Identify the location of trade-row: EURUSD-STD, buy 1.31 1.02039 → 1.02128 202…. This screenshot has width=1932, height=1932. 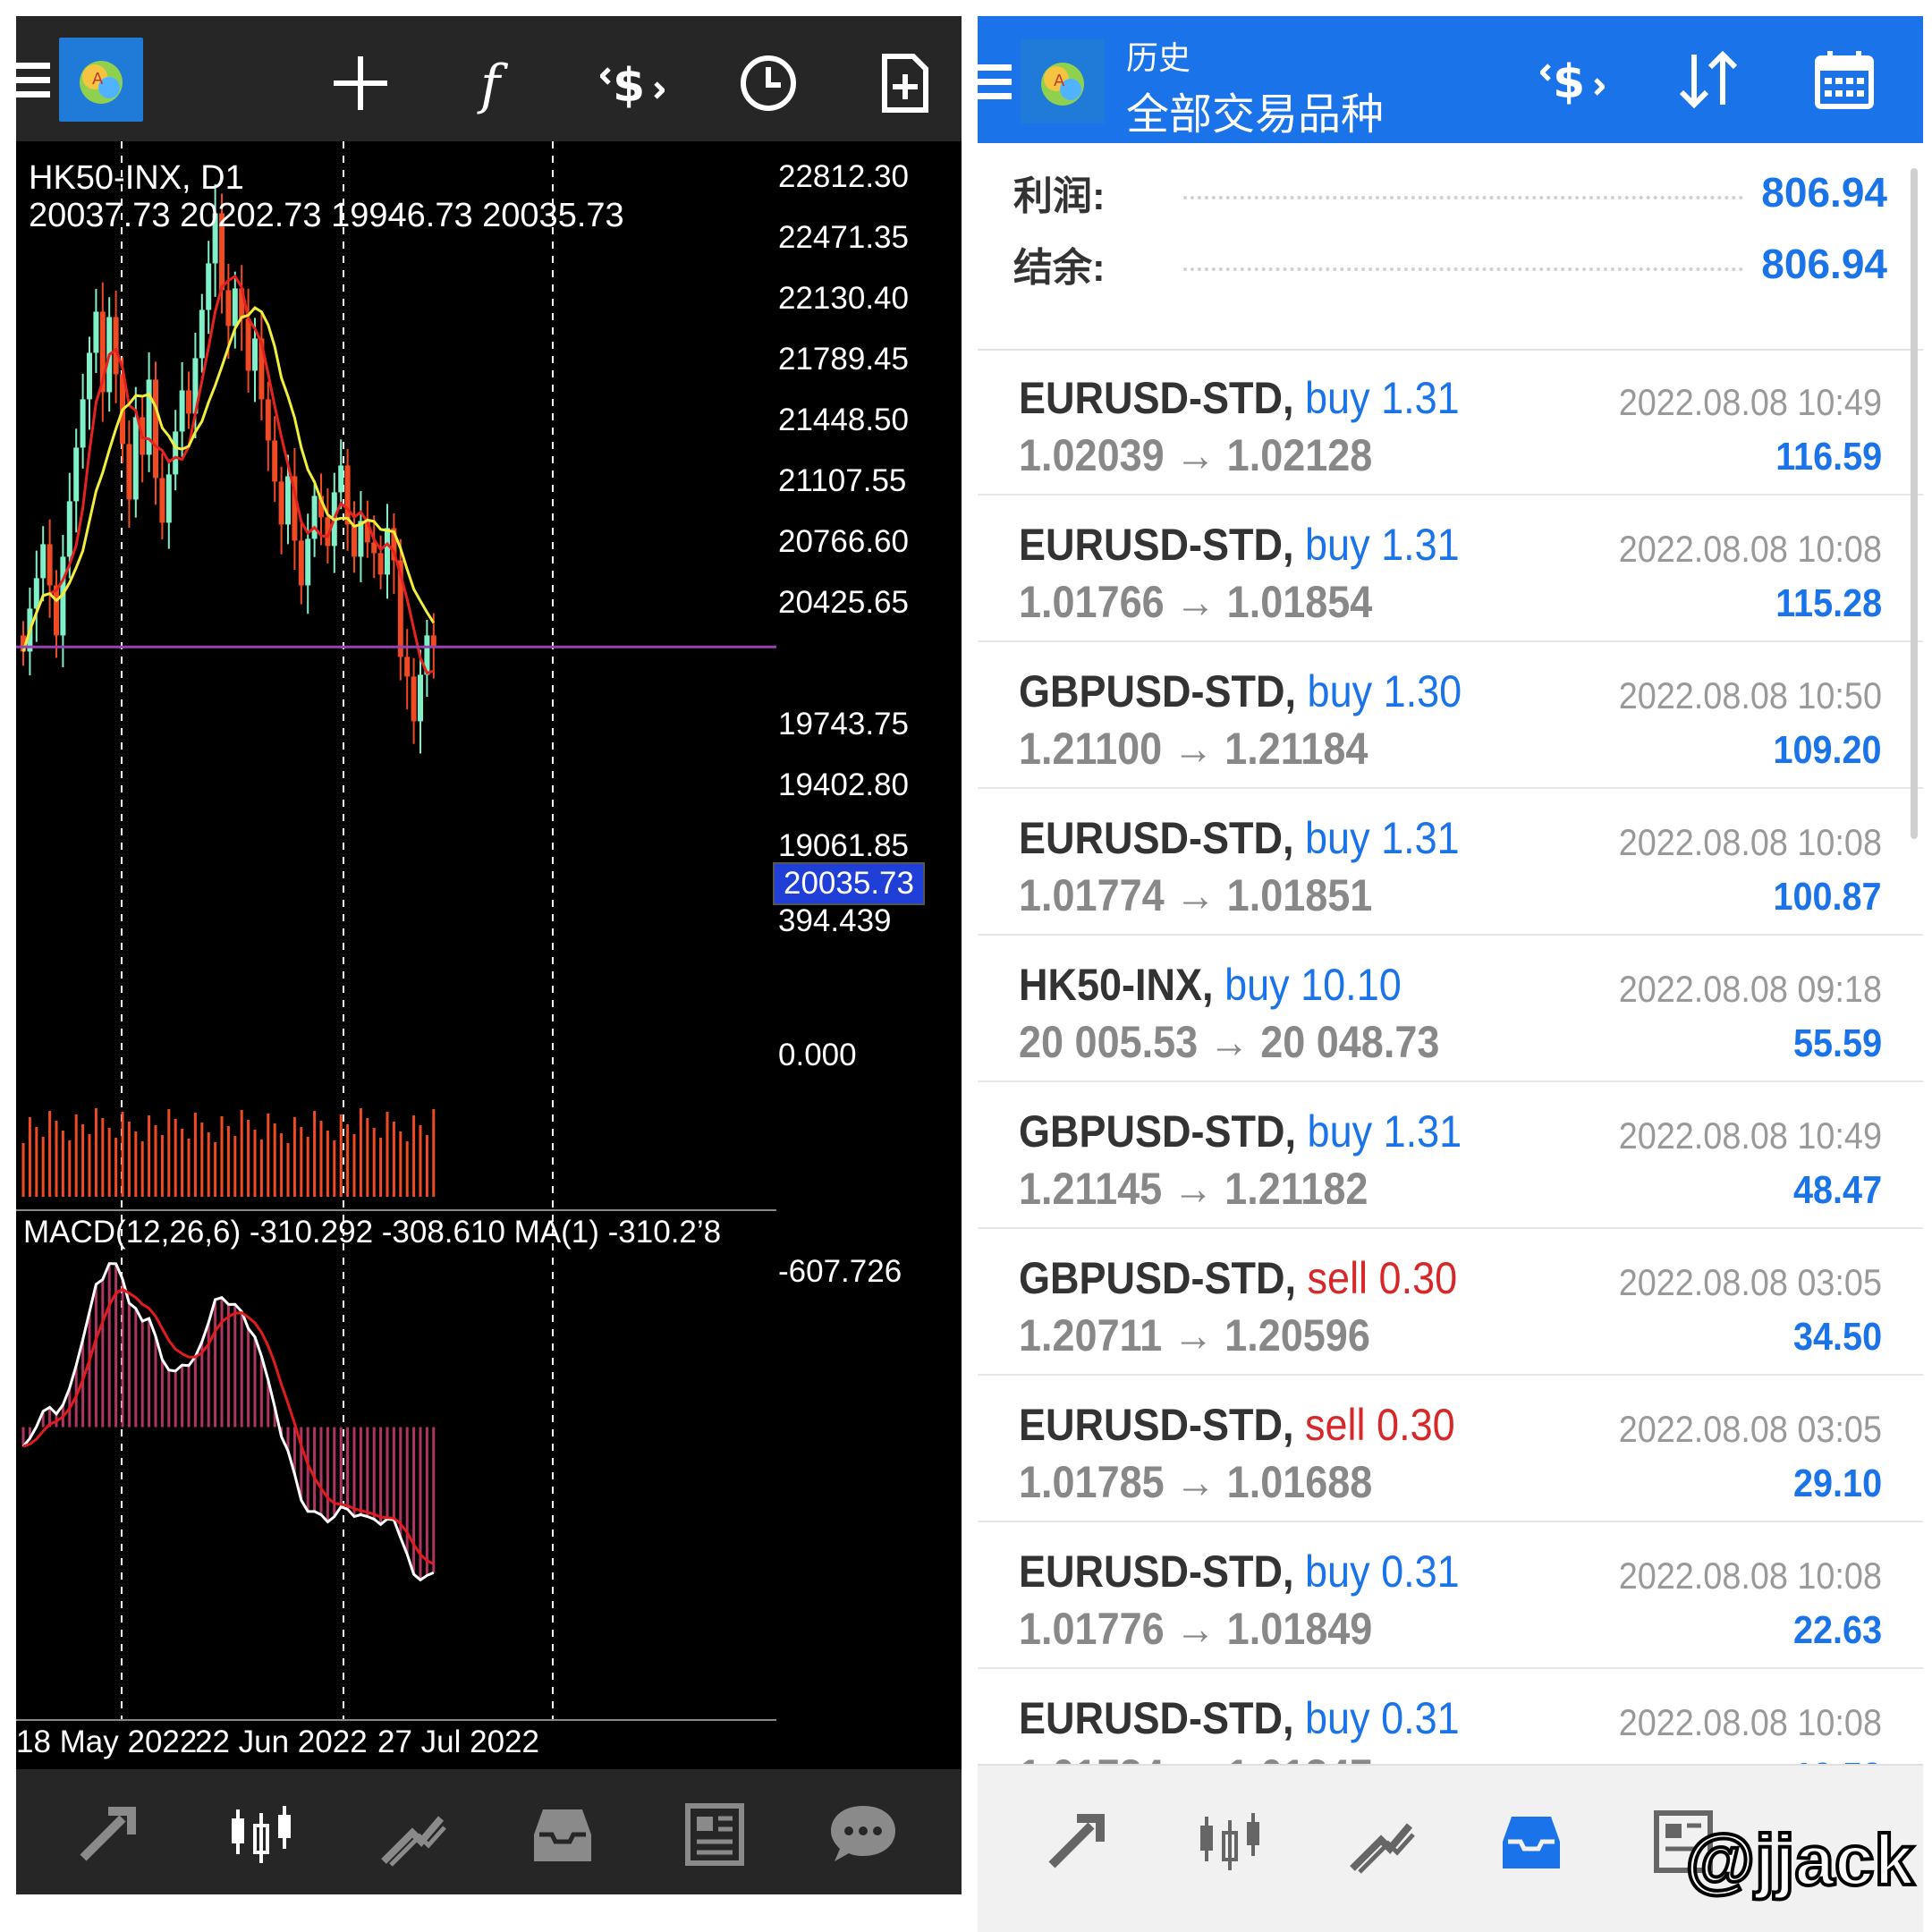
(1450, 422).